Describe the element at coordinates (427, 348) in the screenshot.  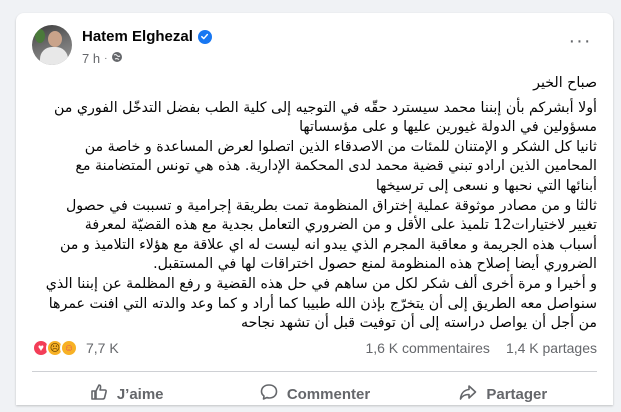
I see `comments-count: 1,6 K commentaires` at that location.